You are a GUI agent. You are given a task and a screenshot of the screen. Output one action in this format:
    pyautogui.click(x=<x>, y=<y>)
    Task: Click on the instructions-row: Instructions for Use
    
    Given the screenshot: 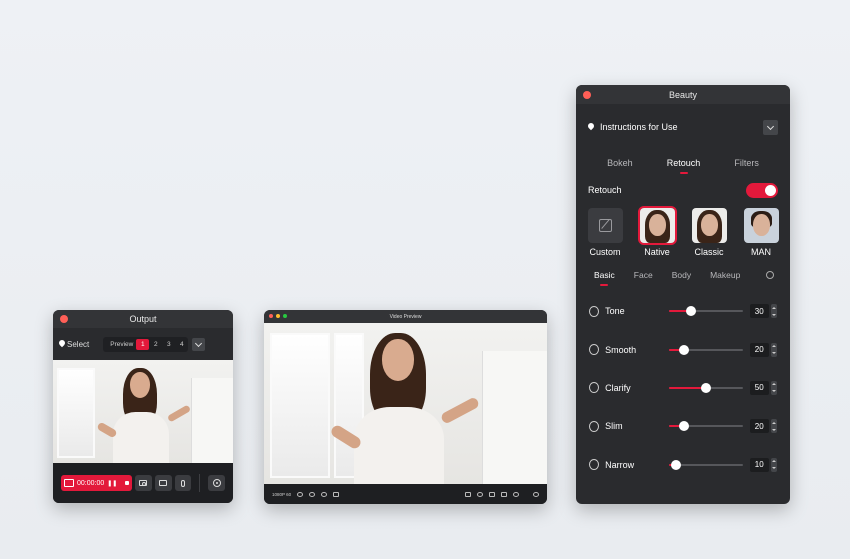 What is the action you would take?
    pyautogui.click(x=683, y=127)
    